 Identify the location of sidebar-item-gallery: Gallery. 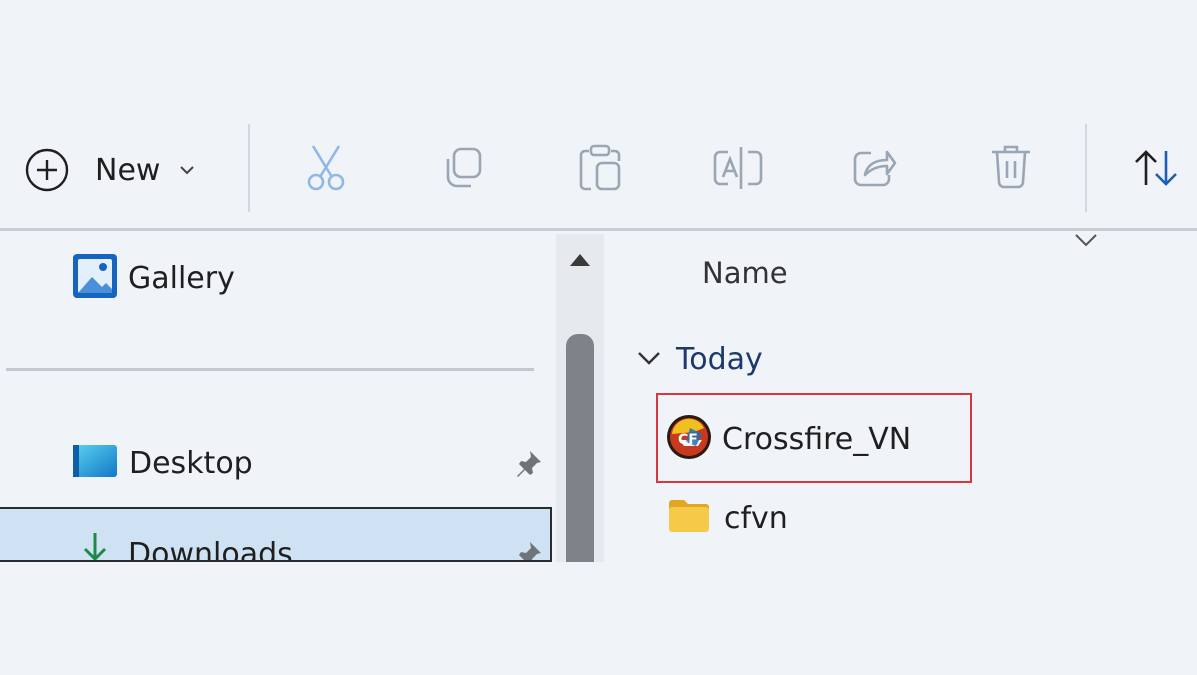
(153, 278).